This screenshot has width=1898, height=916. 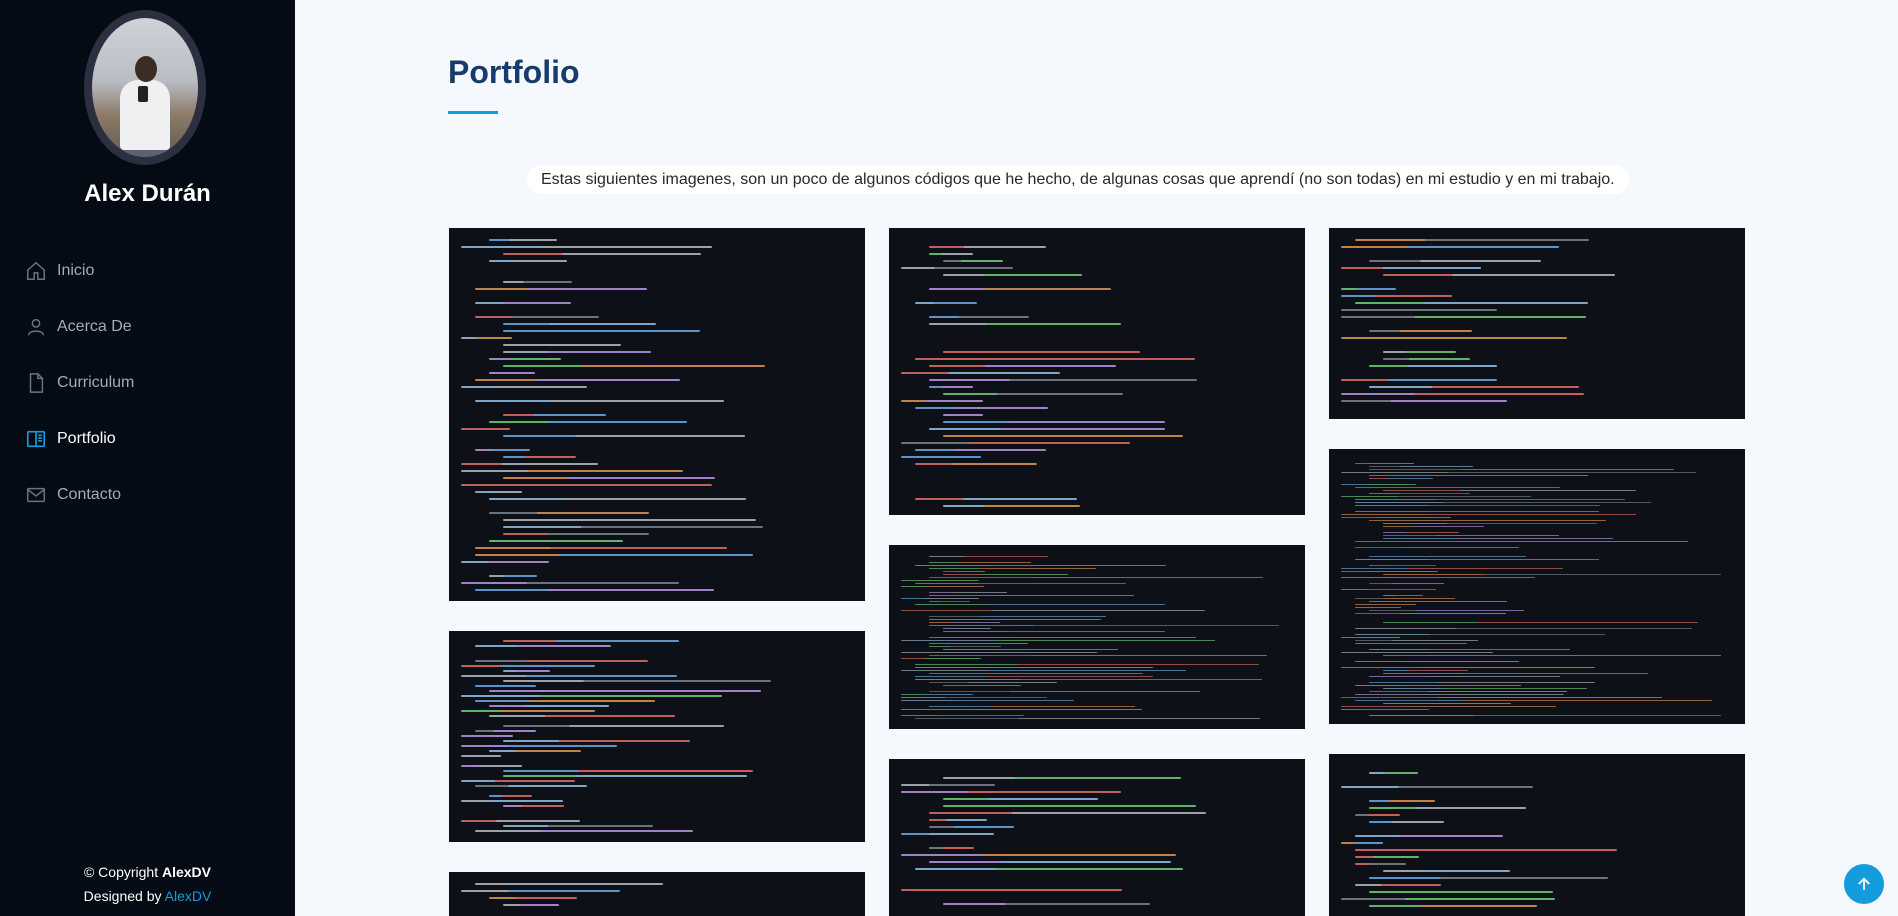 I want to click on back-to-top-button, so click(x=1864, y=884).